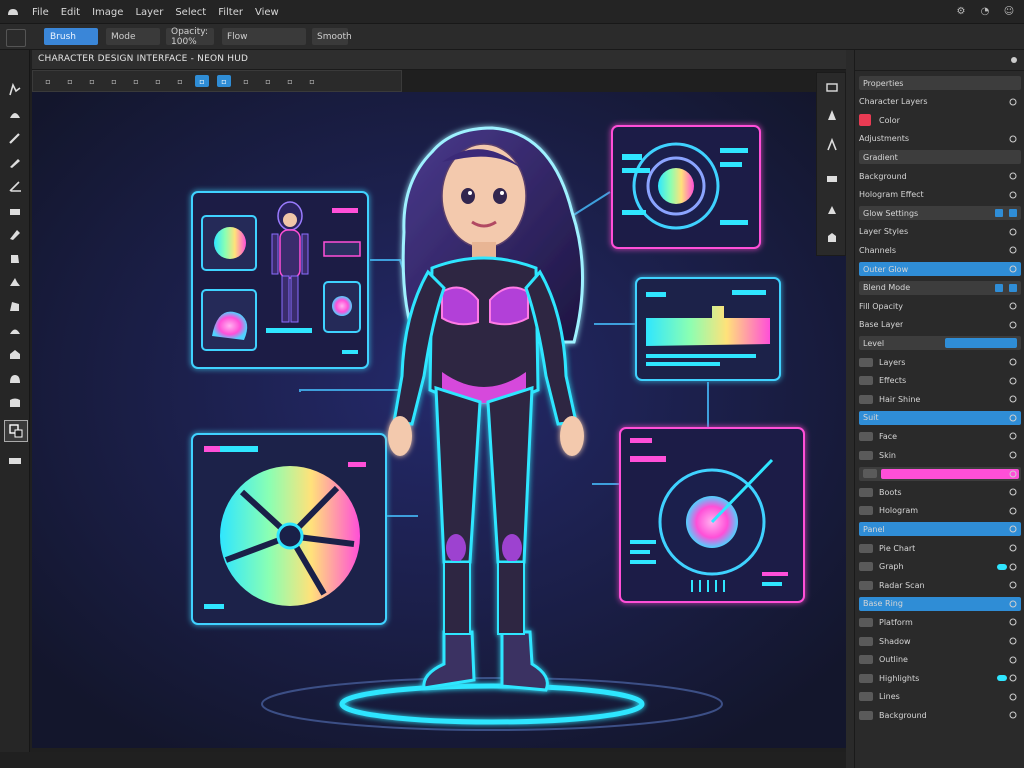 The width and height of the screenshot is (1024, 768). I want to click on panel-row: Gradient, so click(940, 157).